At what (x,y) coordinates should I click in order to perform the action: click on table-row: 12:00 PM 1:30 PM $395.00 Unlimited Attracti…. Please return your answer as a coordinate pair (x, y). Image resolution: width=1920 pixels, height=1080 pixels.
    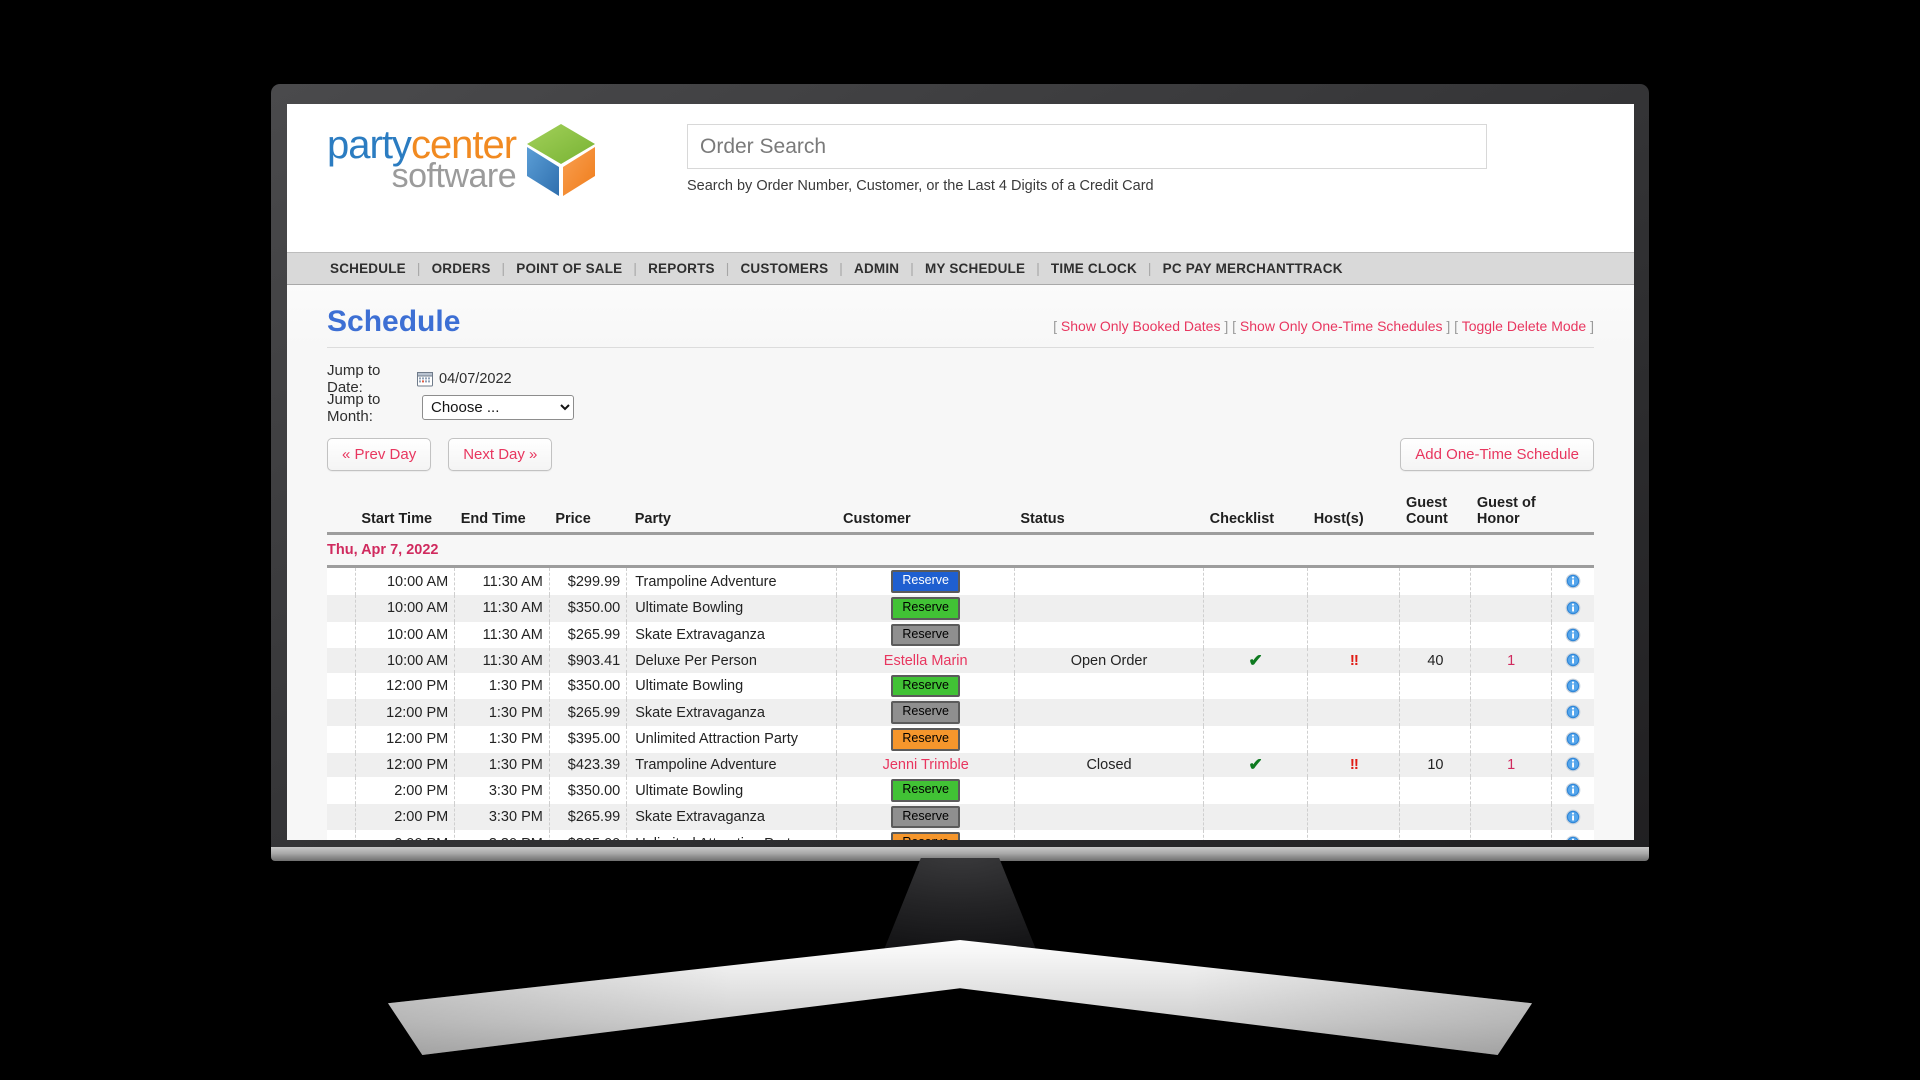
    Looking at the image, I should click on (960, 739).